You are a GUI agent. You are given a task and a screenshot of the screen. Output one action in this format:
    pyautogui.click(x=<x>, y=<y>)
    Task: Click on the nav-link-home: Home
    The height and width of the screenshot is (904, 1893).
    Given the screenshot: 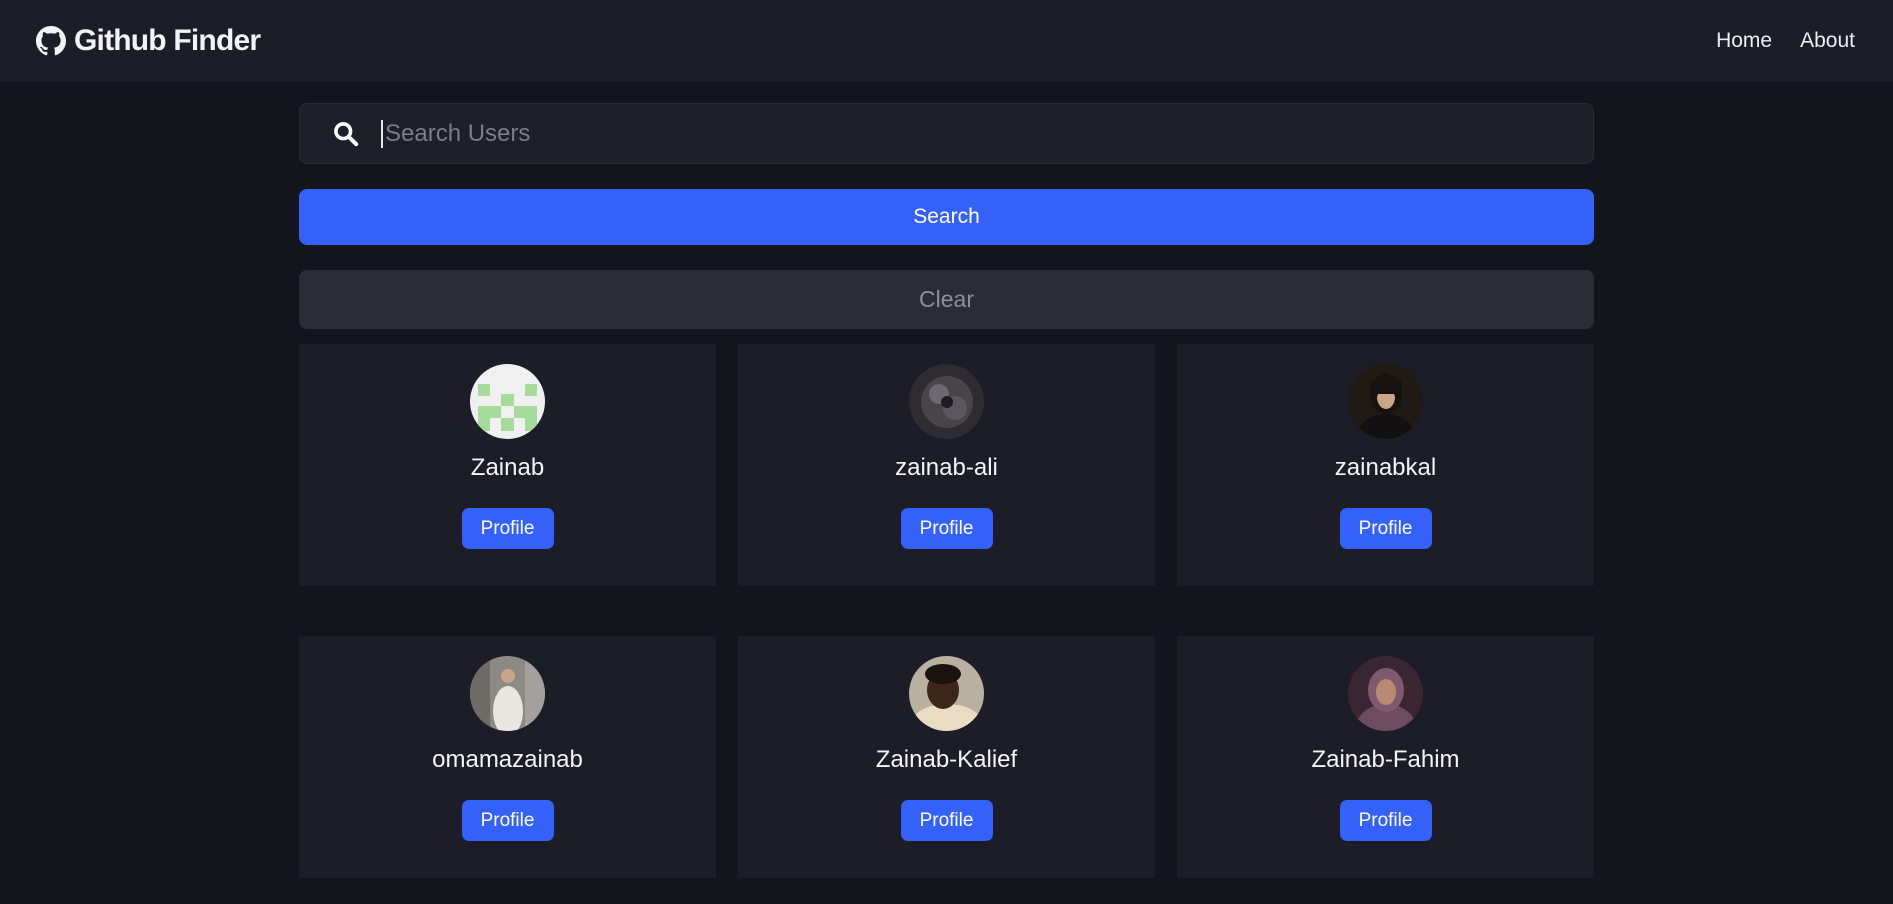 What is the action you would take?
    pyautogui.click(x=1744, y=41)
    